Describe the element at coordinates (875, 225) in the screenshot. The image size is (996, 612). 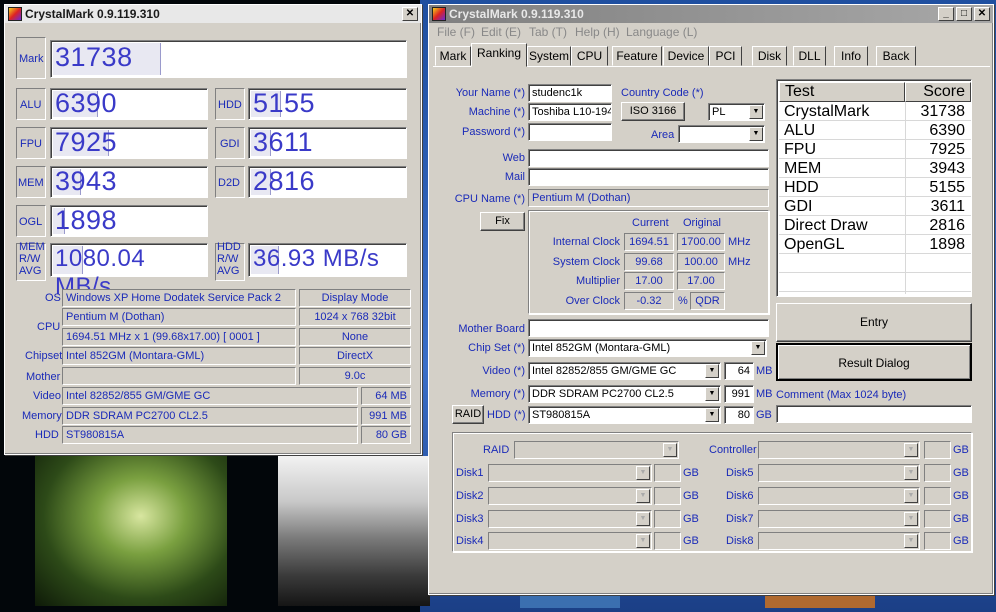
I see `table-row: Direct Draw 2816` at that location.